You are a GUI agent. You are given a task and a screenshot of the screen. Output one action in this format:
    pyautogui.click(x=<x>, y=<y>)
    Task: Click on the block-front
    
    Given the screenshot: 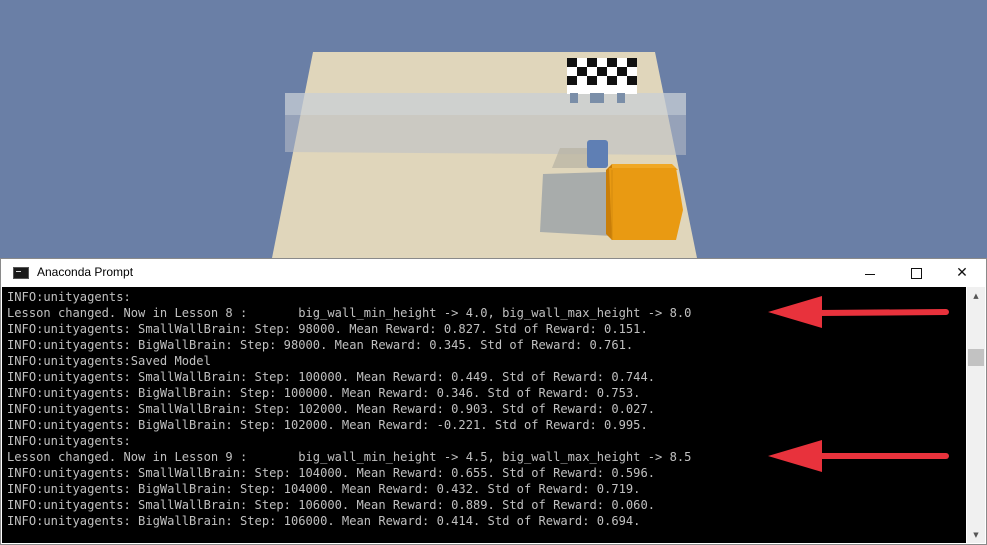 What is the action you would take?
    pyautogui.click(x=646, y=204)
    